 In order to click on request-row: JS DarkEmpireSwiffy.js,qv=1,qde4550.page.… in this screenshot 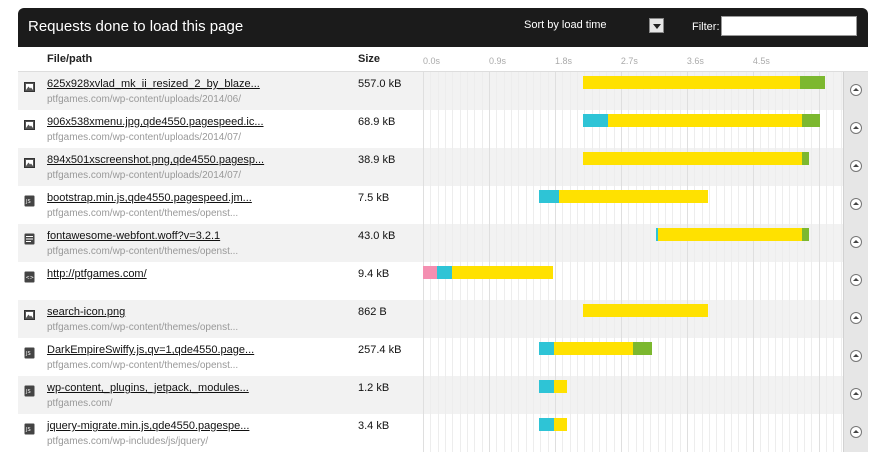, I will do `click(443, 357)`.